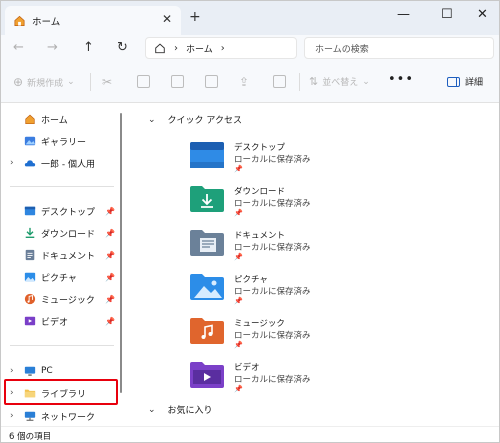  What do you see at coordinates (310, 247) in the screenshot?
I see `folder-documents: ドキュメント ローカルに保存済み 📌` at bounding box center [310, 247].